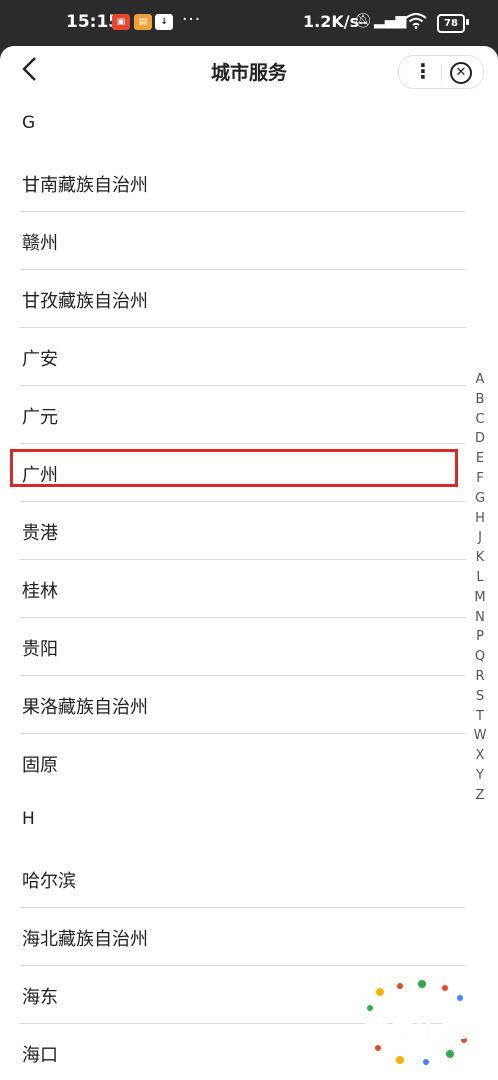 This screenshot has width=498, height=1080. Describe the element at coordinates (243, 357) in the screenshot. I see `city-list-item: 广安` at that location.